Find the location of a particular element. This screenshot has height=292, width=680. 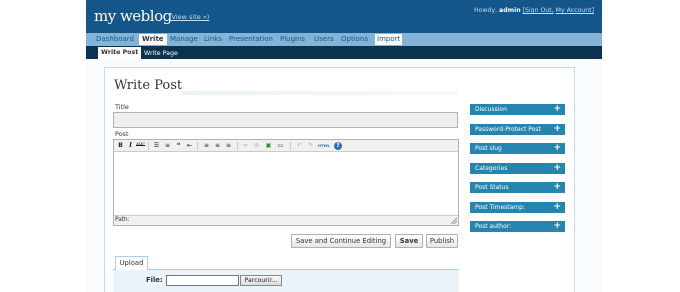

nav-dashboard: Dashboard is located at coordinates (115, 39).